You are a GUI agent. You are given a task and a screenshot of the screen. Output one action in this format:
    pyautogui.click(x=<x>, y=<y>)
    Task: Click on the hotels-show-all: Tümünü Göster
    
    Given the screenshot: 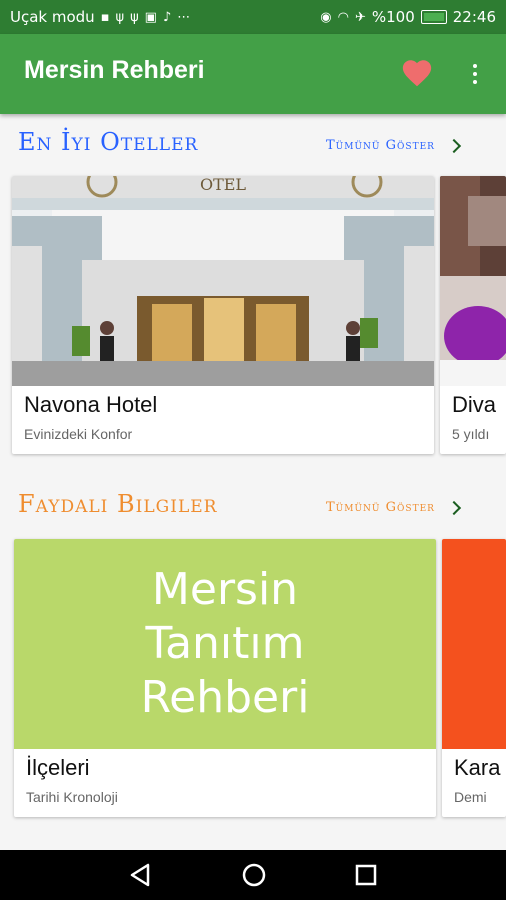 What is the action you would take?
    pyautogui.click(x=394, y=145)
    